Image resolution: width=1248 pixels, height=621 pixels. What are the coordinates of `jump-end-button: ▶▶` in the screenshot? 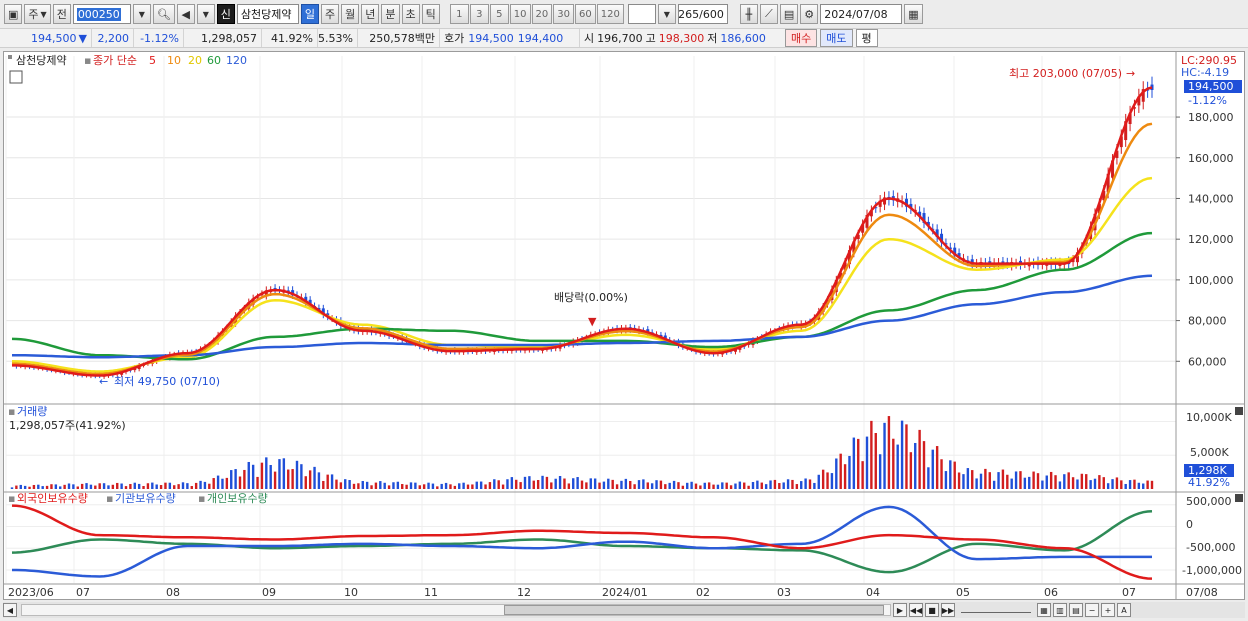 It's located at (948, 610).